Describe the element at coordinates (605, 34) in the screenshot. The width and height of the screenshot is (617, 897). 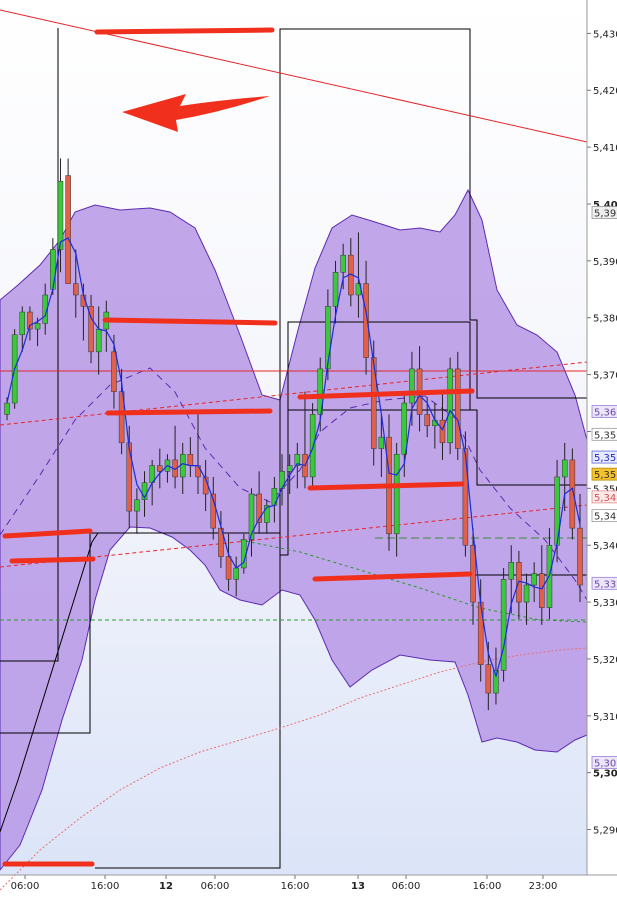
I see `price-tick-label: 5,430` at that location.